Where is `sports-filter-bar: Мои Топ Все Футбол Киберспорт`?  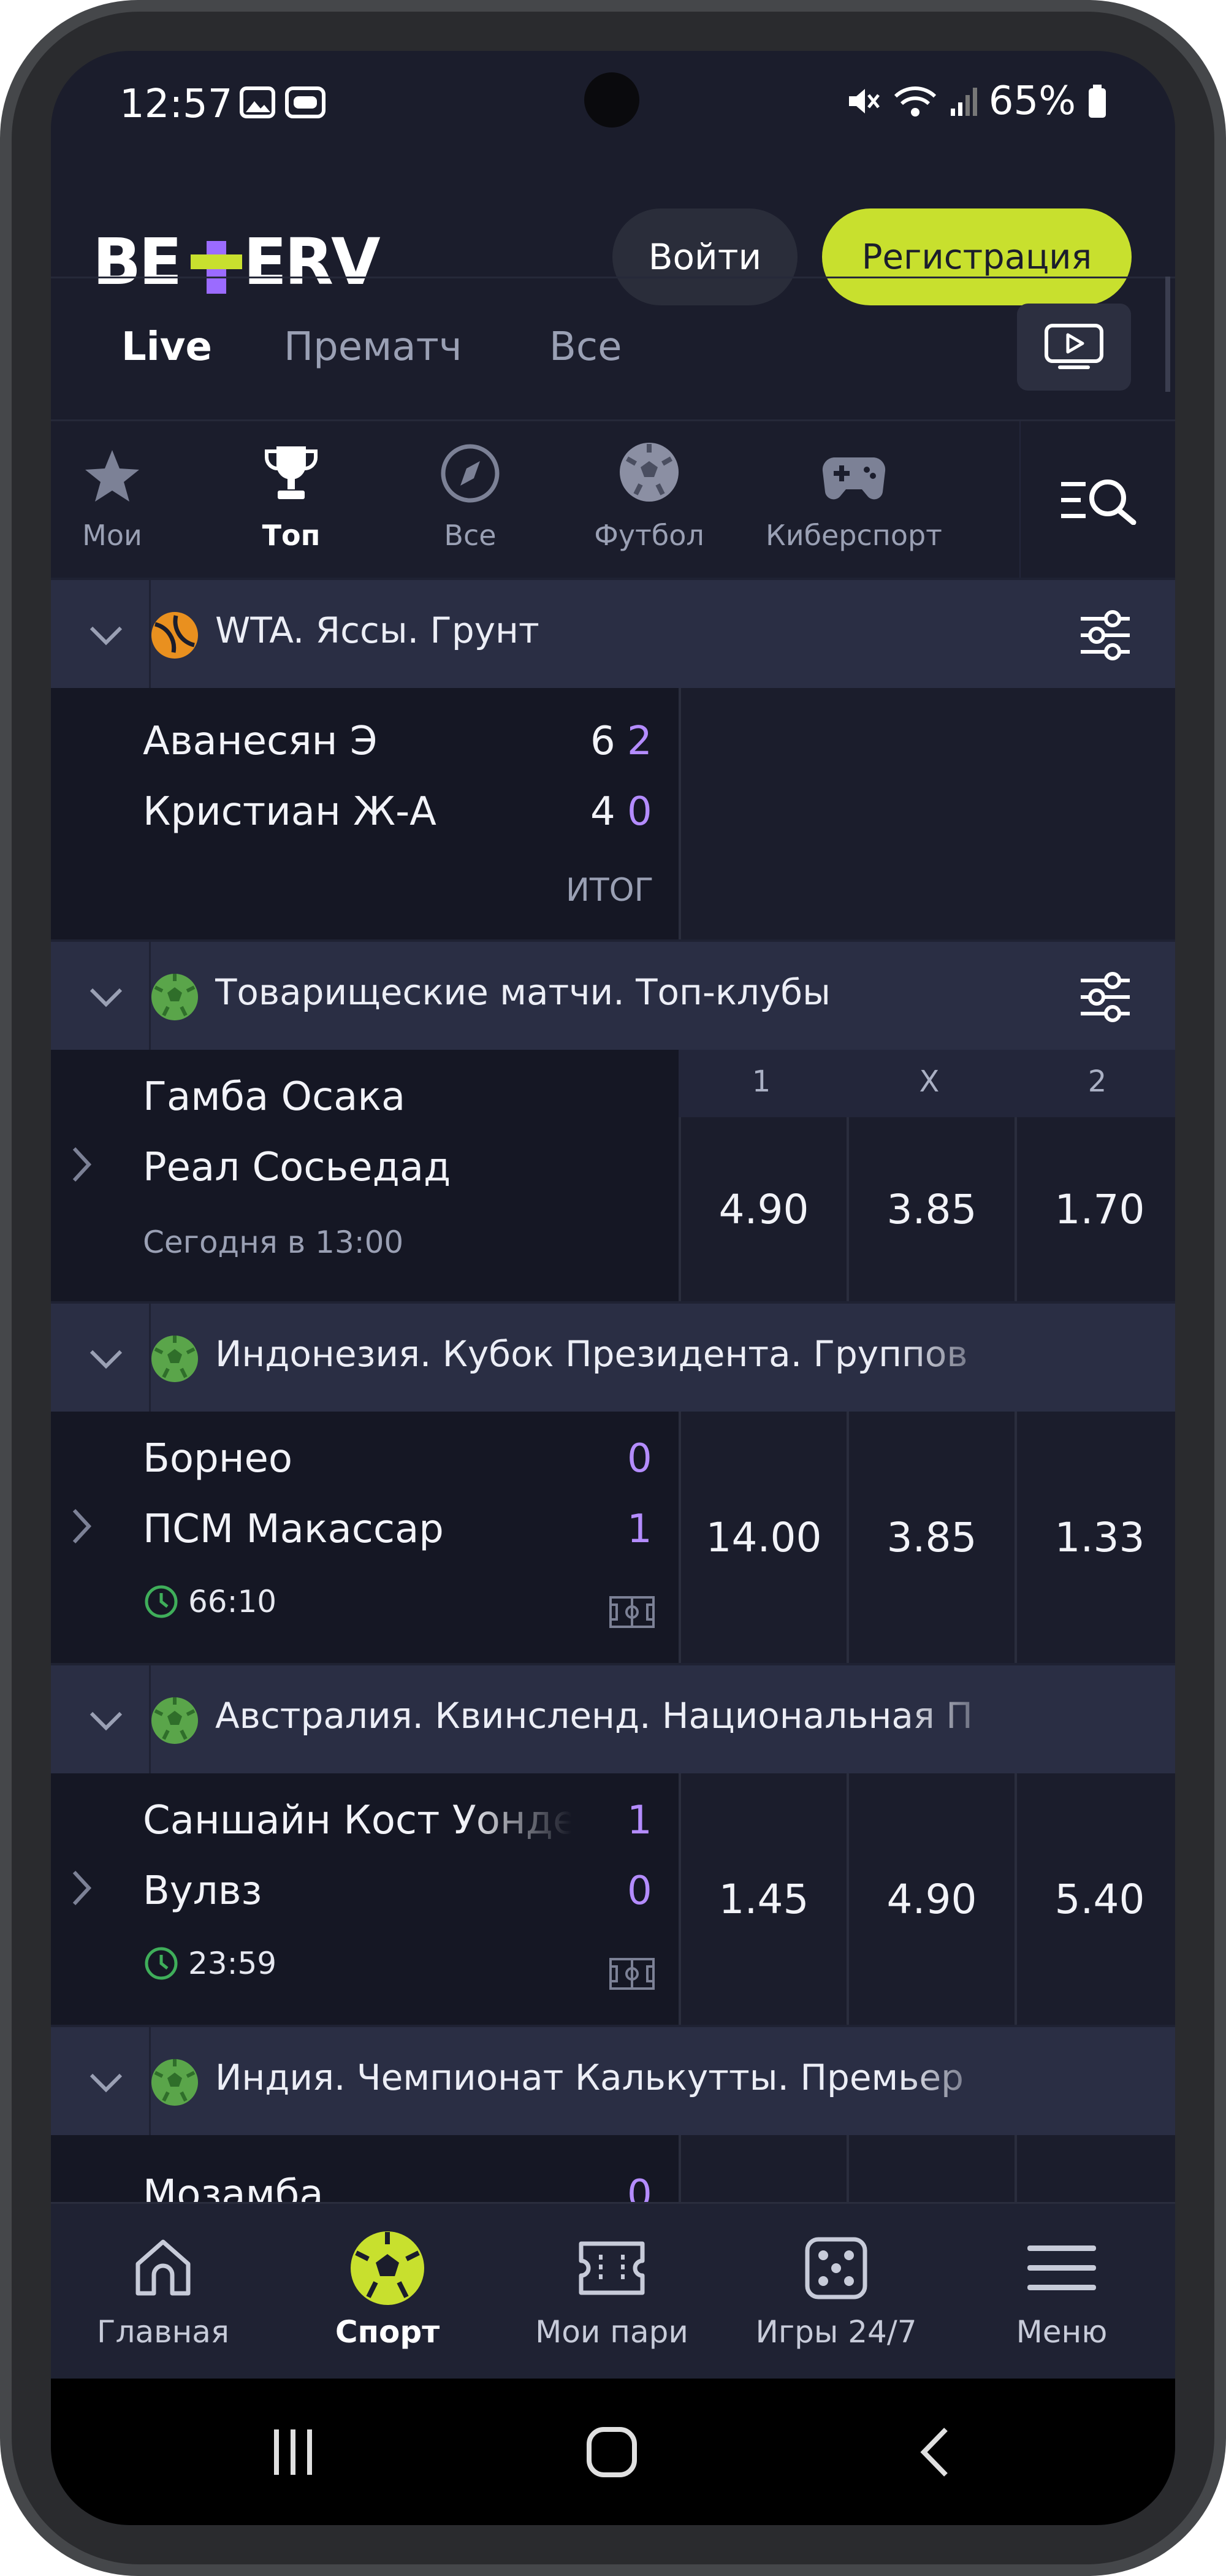
sports-filter-bar: Мои Топ Все Футбол Киберспорт is located at coordinates (613, 499).